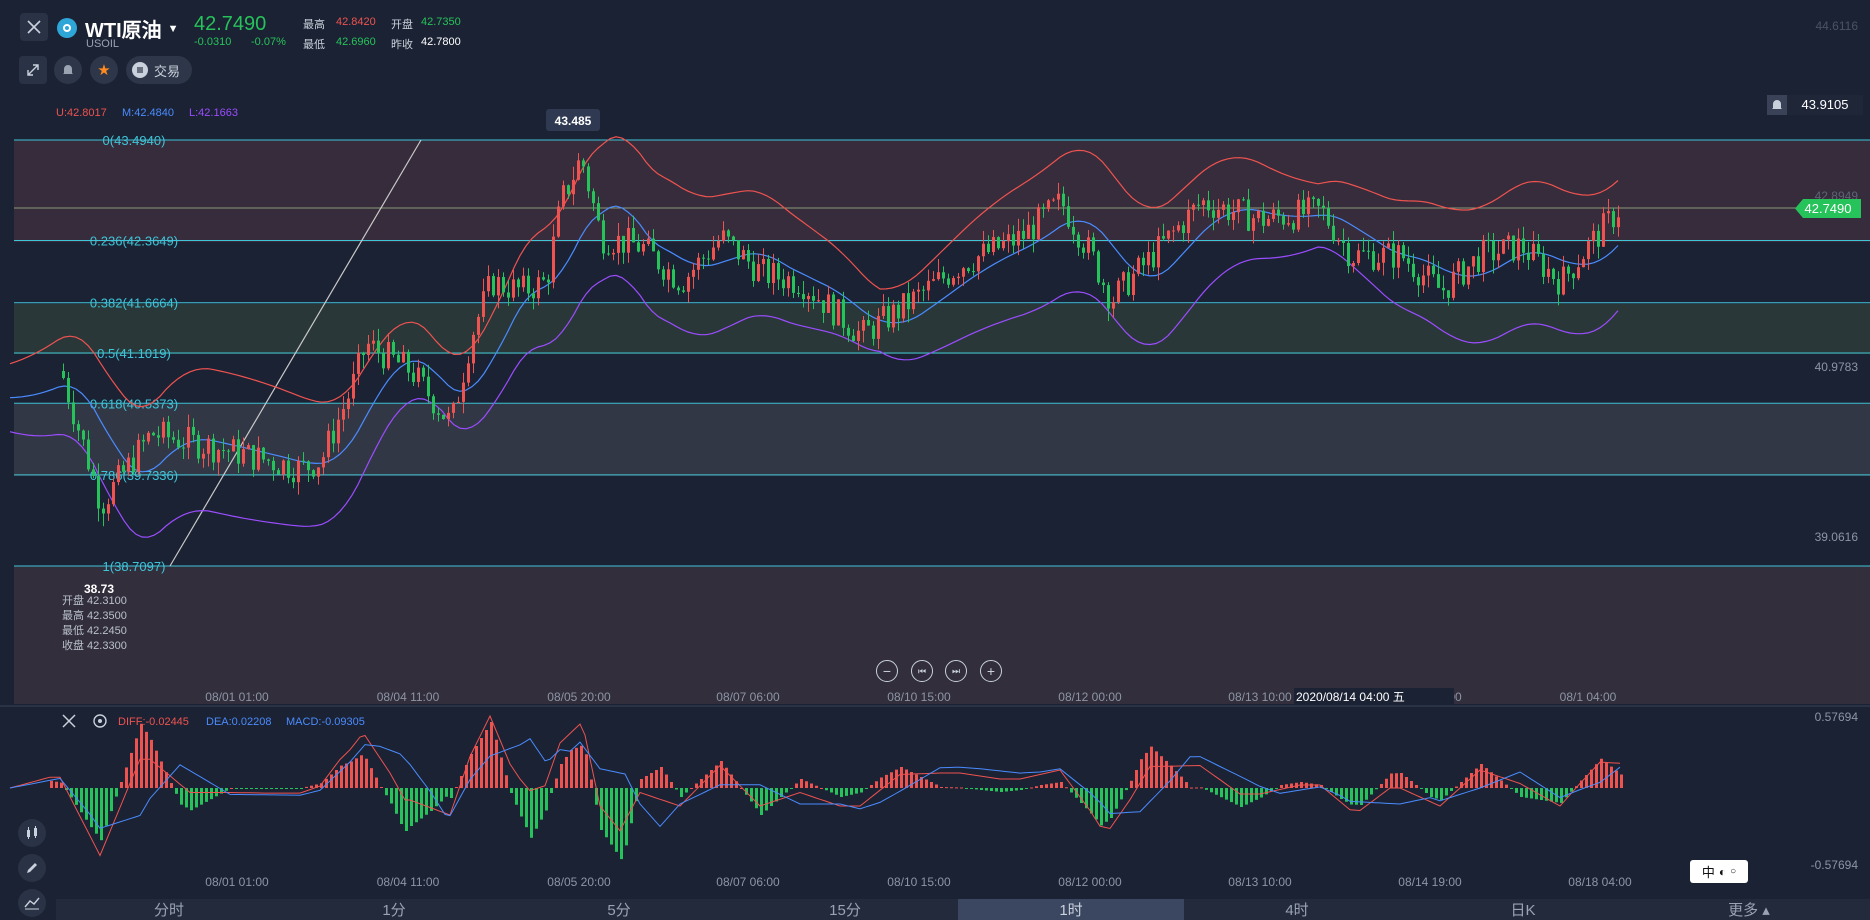  Describe the element at coordinates (32, 868) in the screenshot. I see `draw-tool-button` at that location.